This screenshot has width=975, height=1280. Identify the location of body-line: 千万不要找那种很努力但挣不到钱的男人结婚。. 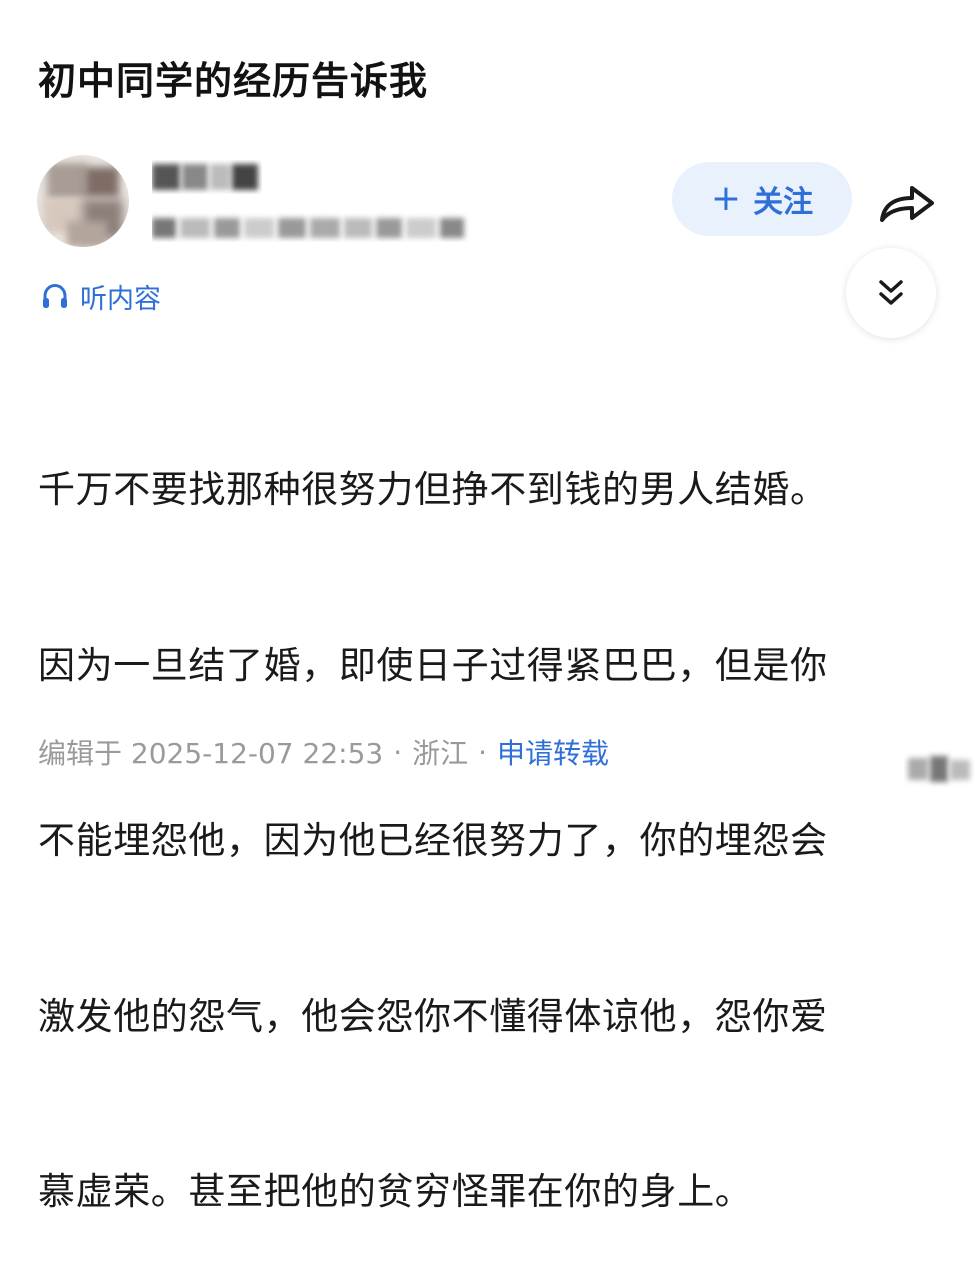
(433, 489).